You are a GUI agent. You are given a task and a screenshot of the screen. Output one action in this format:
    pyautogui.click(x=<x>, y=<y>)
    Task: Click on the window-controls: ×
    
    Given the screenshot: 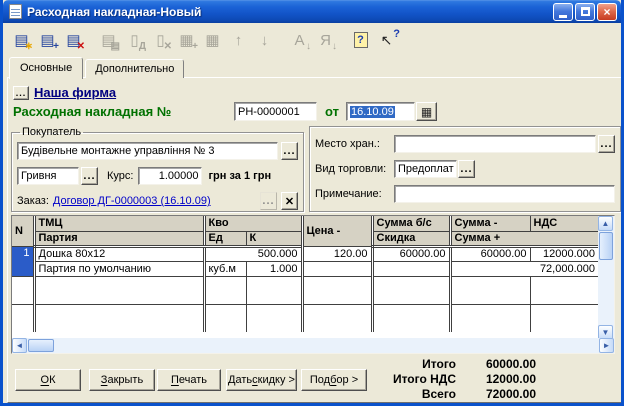 What is the action you would take?
    pyautogui.click(x=585, y=11)
    